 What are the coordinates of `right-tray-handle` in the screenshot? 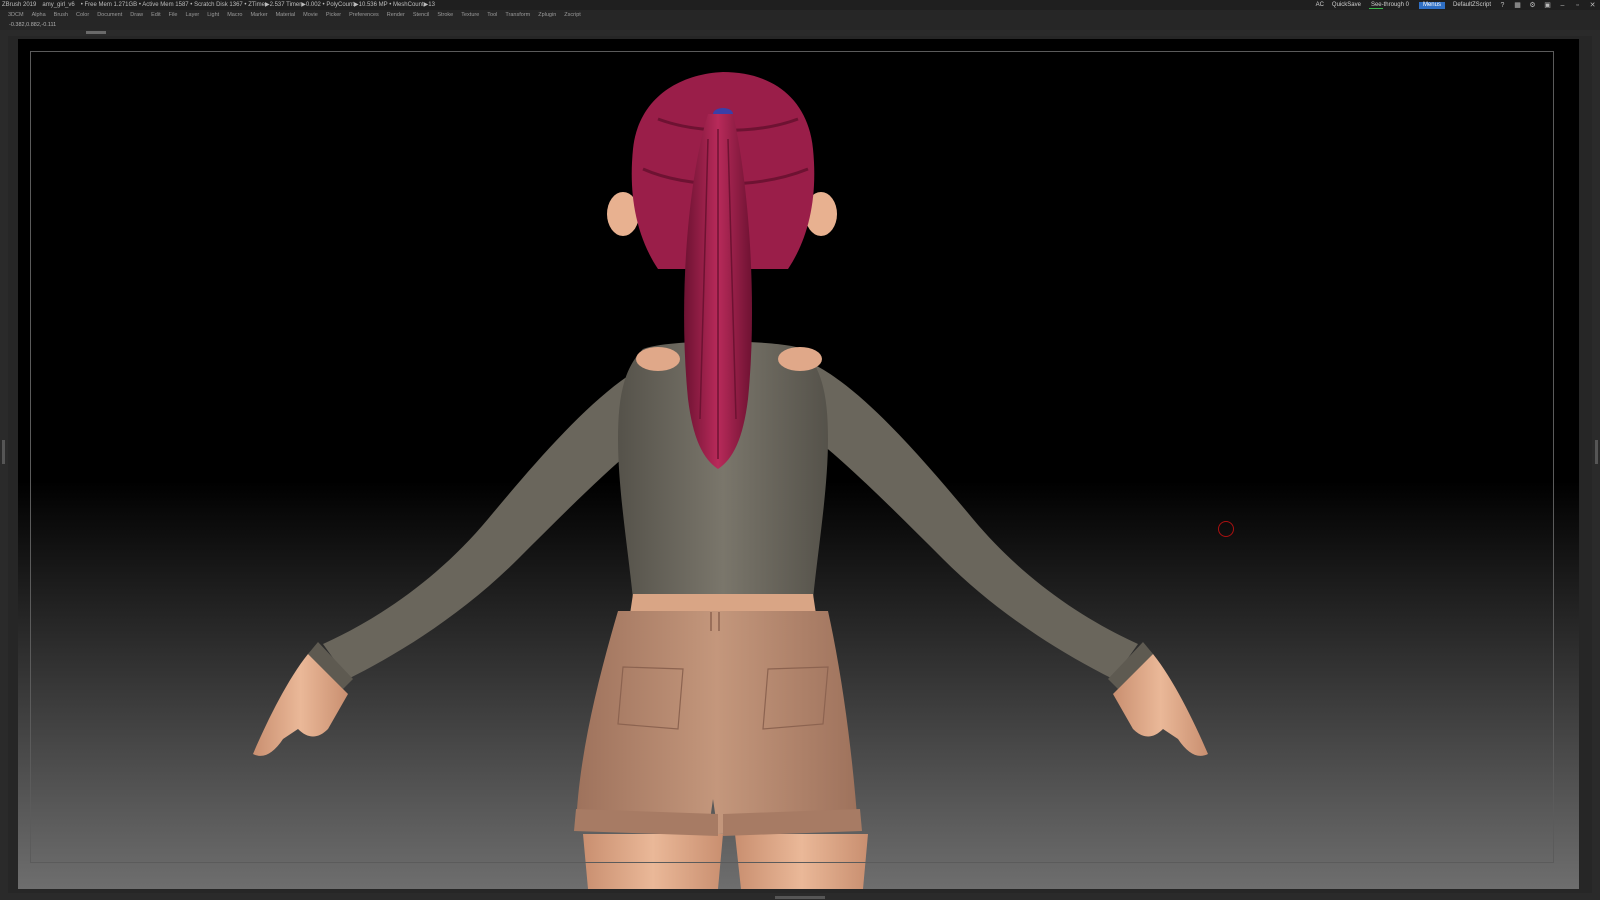 It's located at (1596, 452).